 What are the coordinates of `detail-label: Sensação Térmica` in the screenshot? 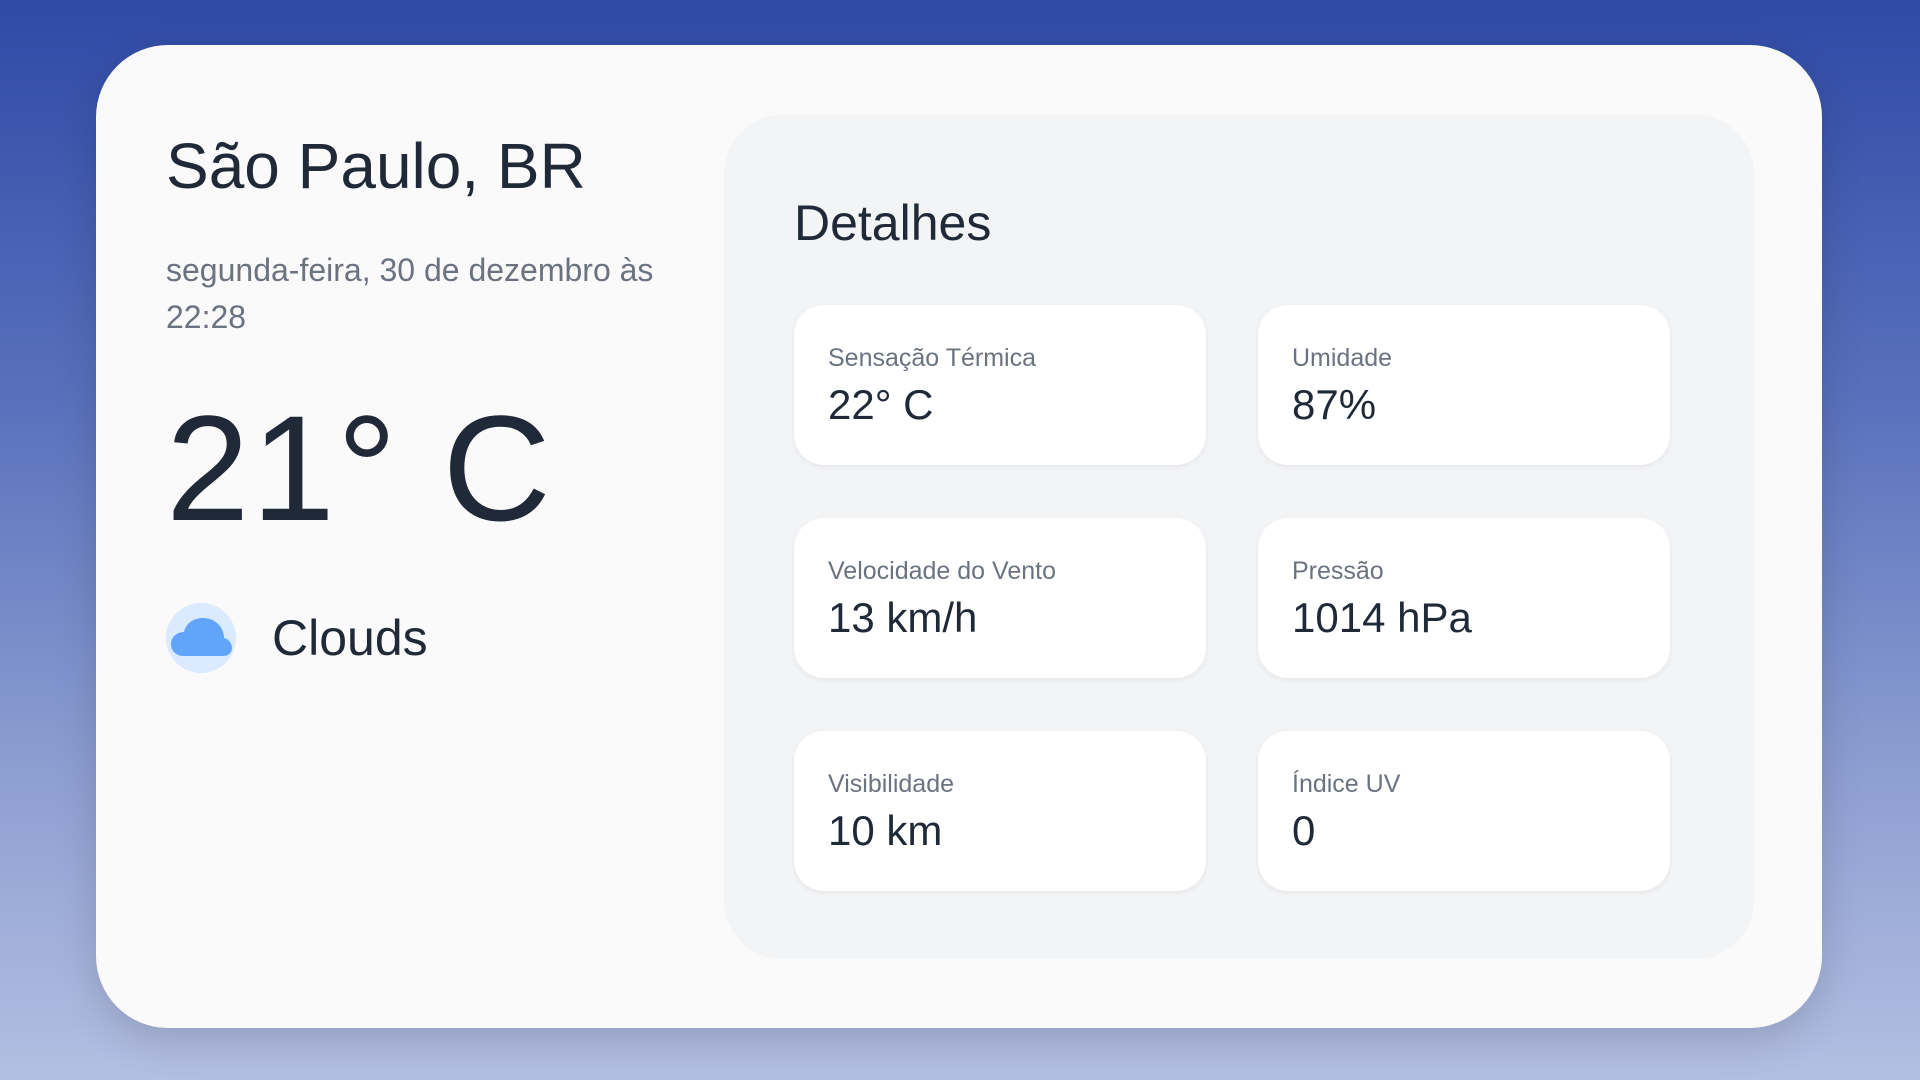 It's located at (932, 358).